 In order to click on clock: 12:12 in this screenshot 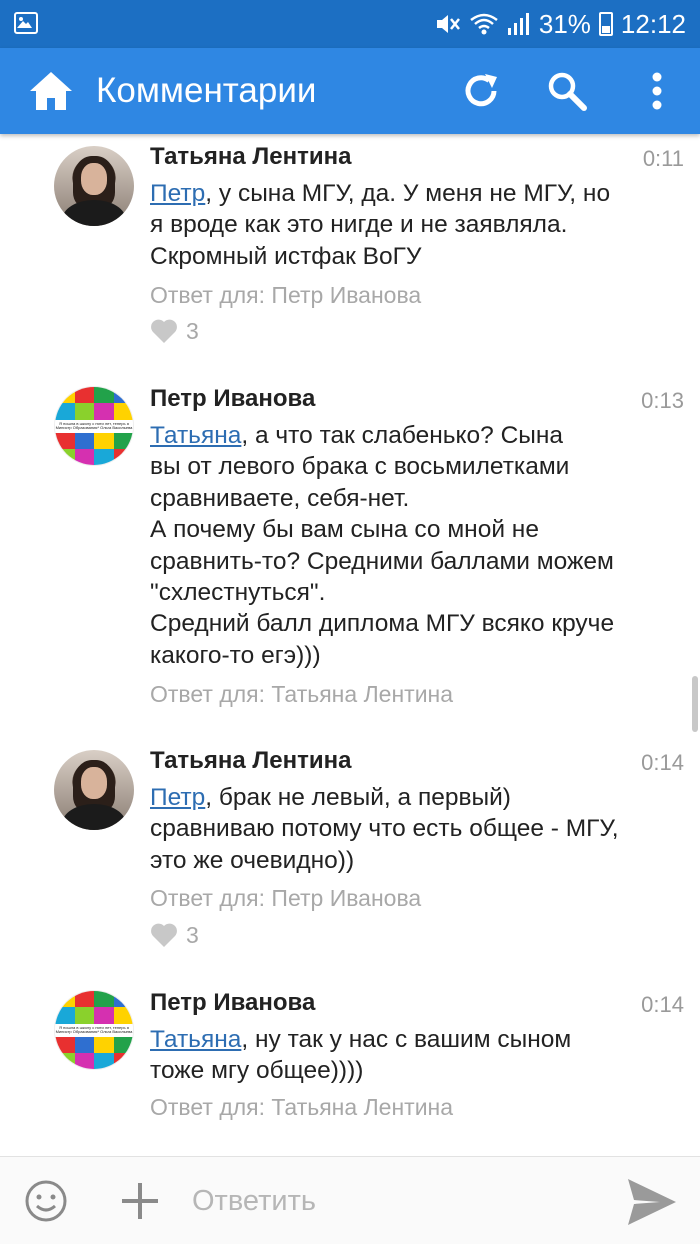, I will do `click(653, 23)`.